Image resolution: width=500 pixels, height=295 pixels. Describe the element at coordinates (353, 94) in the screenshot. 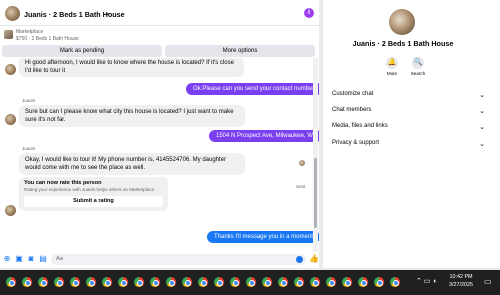

I see `section-label: Customize chat` at that location.